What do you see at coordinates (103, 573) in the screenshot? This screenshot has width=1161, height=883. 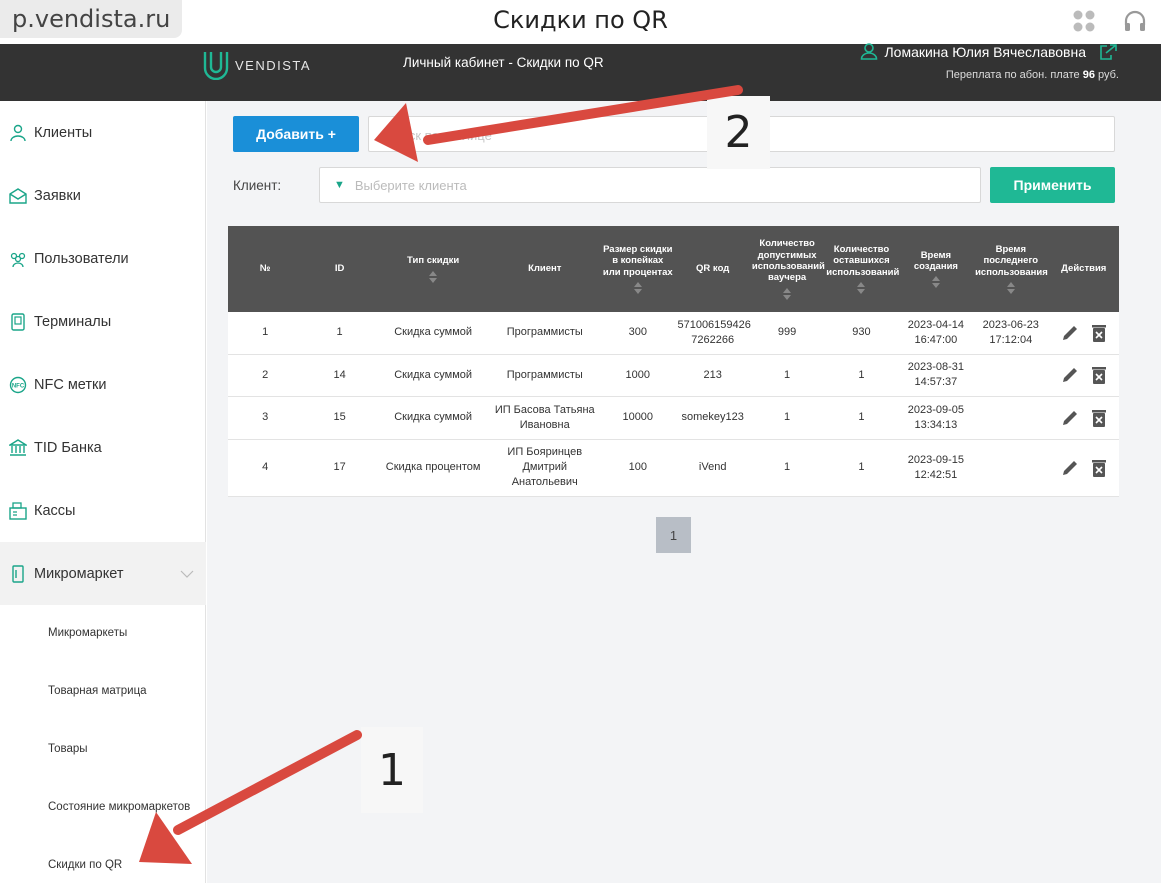 I see `sidebar-item-micromarket: Микромаркет` at bounding box center [103, 573].